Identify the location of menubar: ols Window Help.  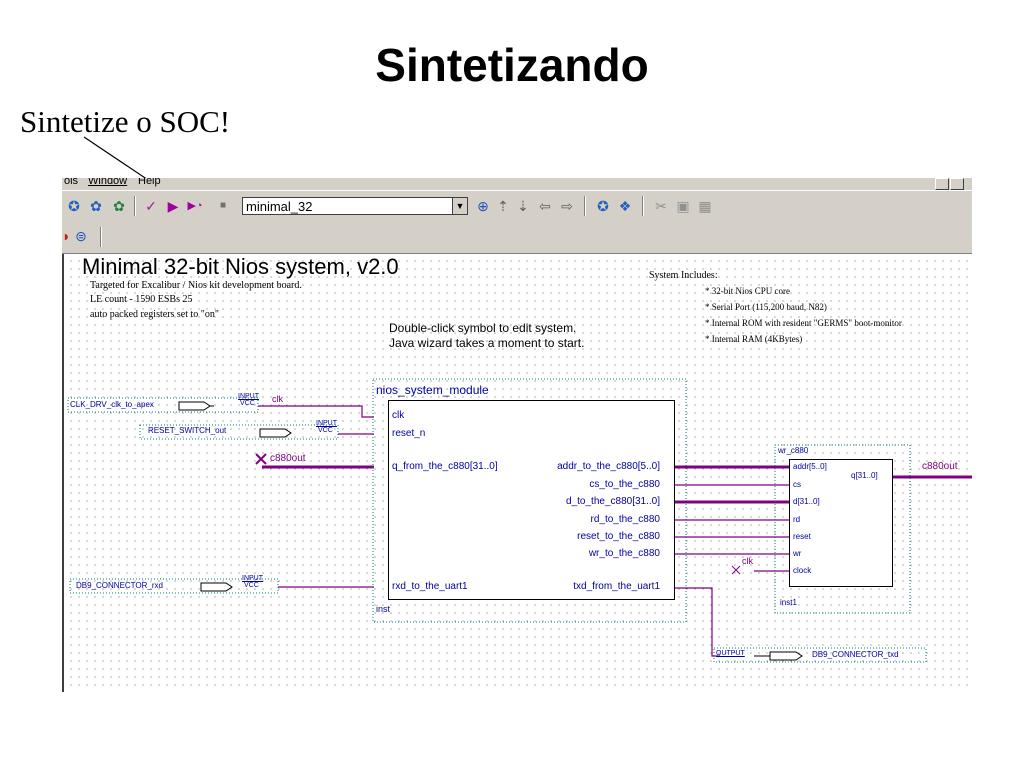
(517, 184).